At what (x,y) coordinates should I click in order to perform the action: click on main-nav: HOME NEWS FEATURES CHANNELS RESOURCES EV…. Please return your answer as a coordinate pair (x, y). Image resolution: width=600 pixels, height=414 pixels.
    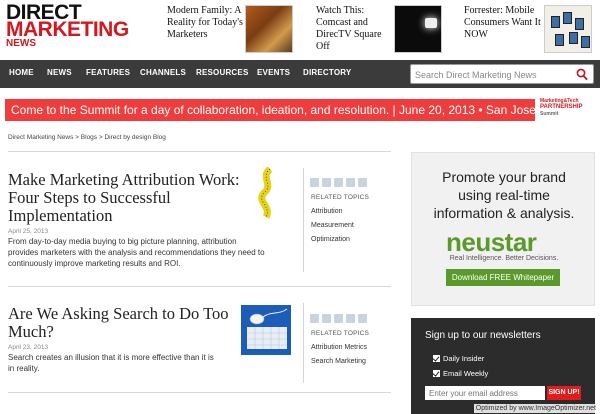
    Looking at the image, I should click on (300, 74).